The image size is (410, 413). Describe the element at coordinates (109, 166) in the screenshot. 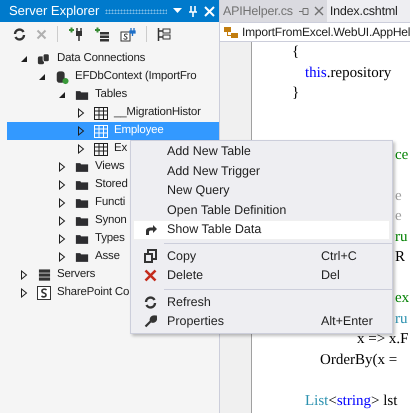

I see `tree-item-label: Views` at that location.